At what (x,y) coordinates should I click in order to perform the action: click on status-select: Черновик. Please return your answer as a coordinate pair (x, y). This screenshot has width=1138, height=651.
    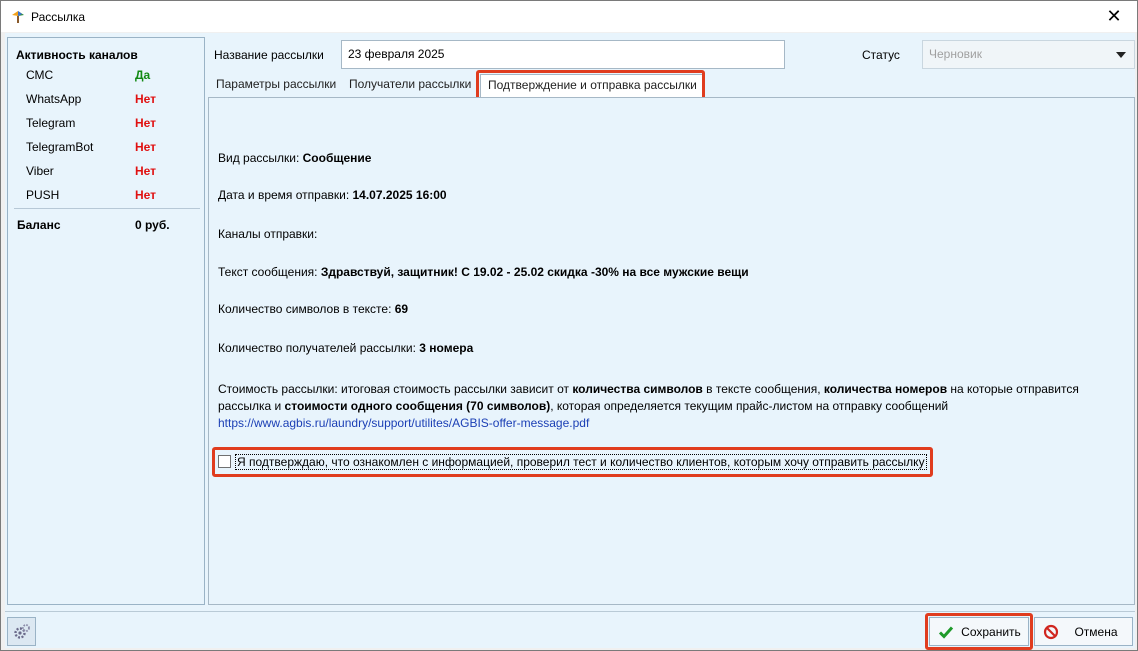
    Looking at the image, I should click on (1028, 54).